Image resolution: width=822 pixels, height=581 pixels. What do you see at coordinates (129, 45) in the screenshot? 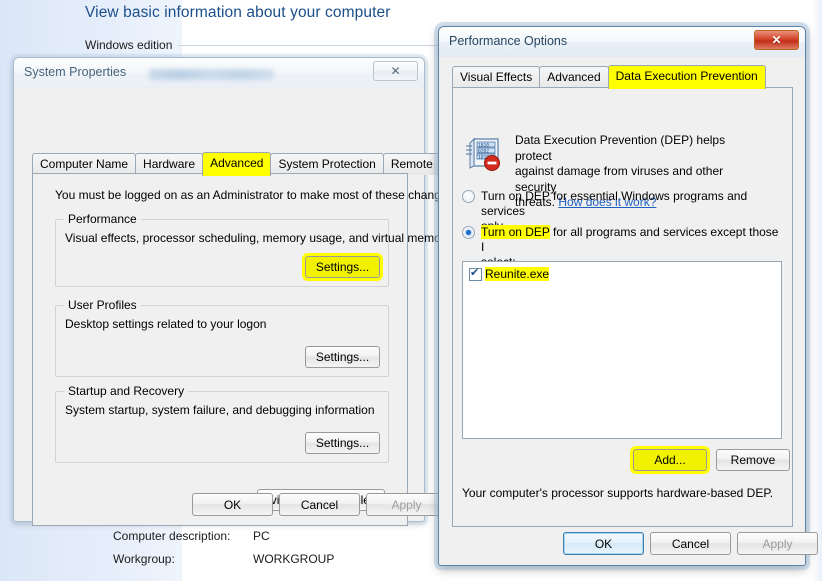
I see `windows-edition-label: Windows edition` at bounding box center [129, 45].